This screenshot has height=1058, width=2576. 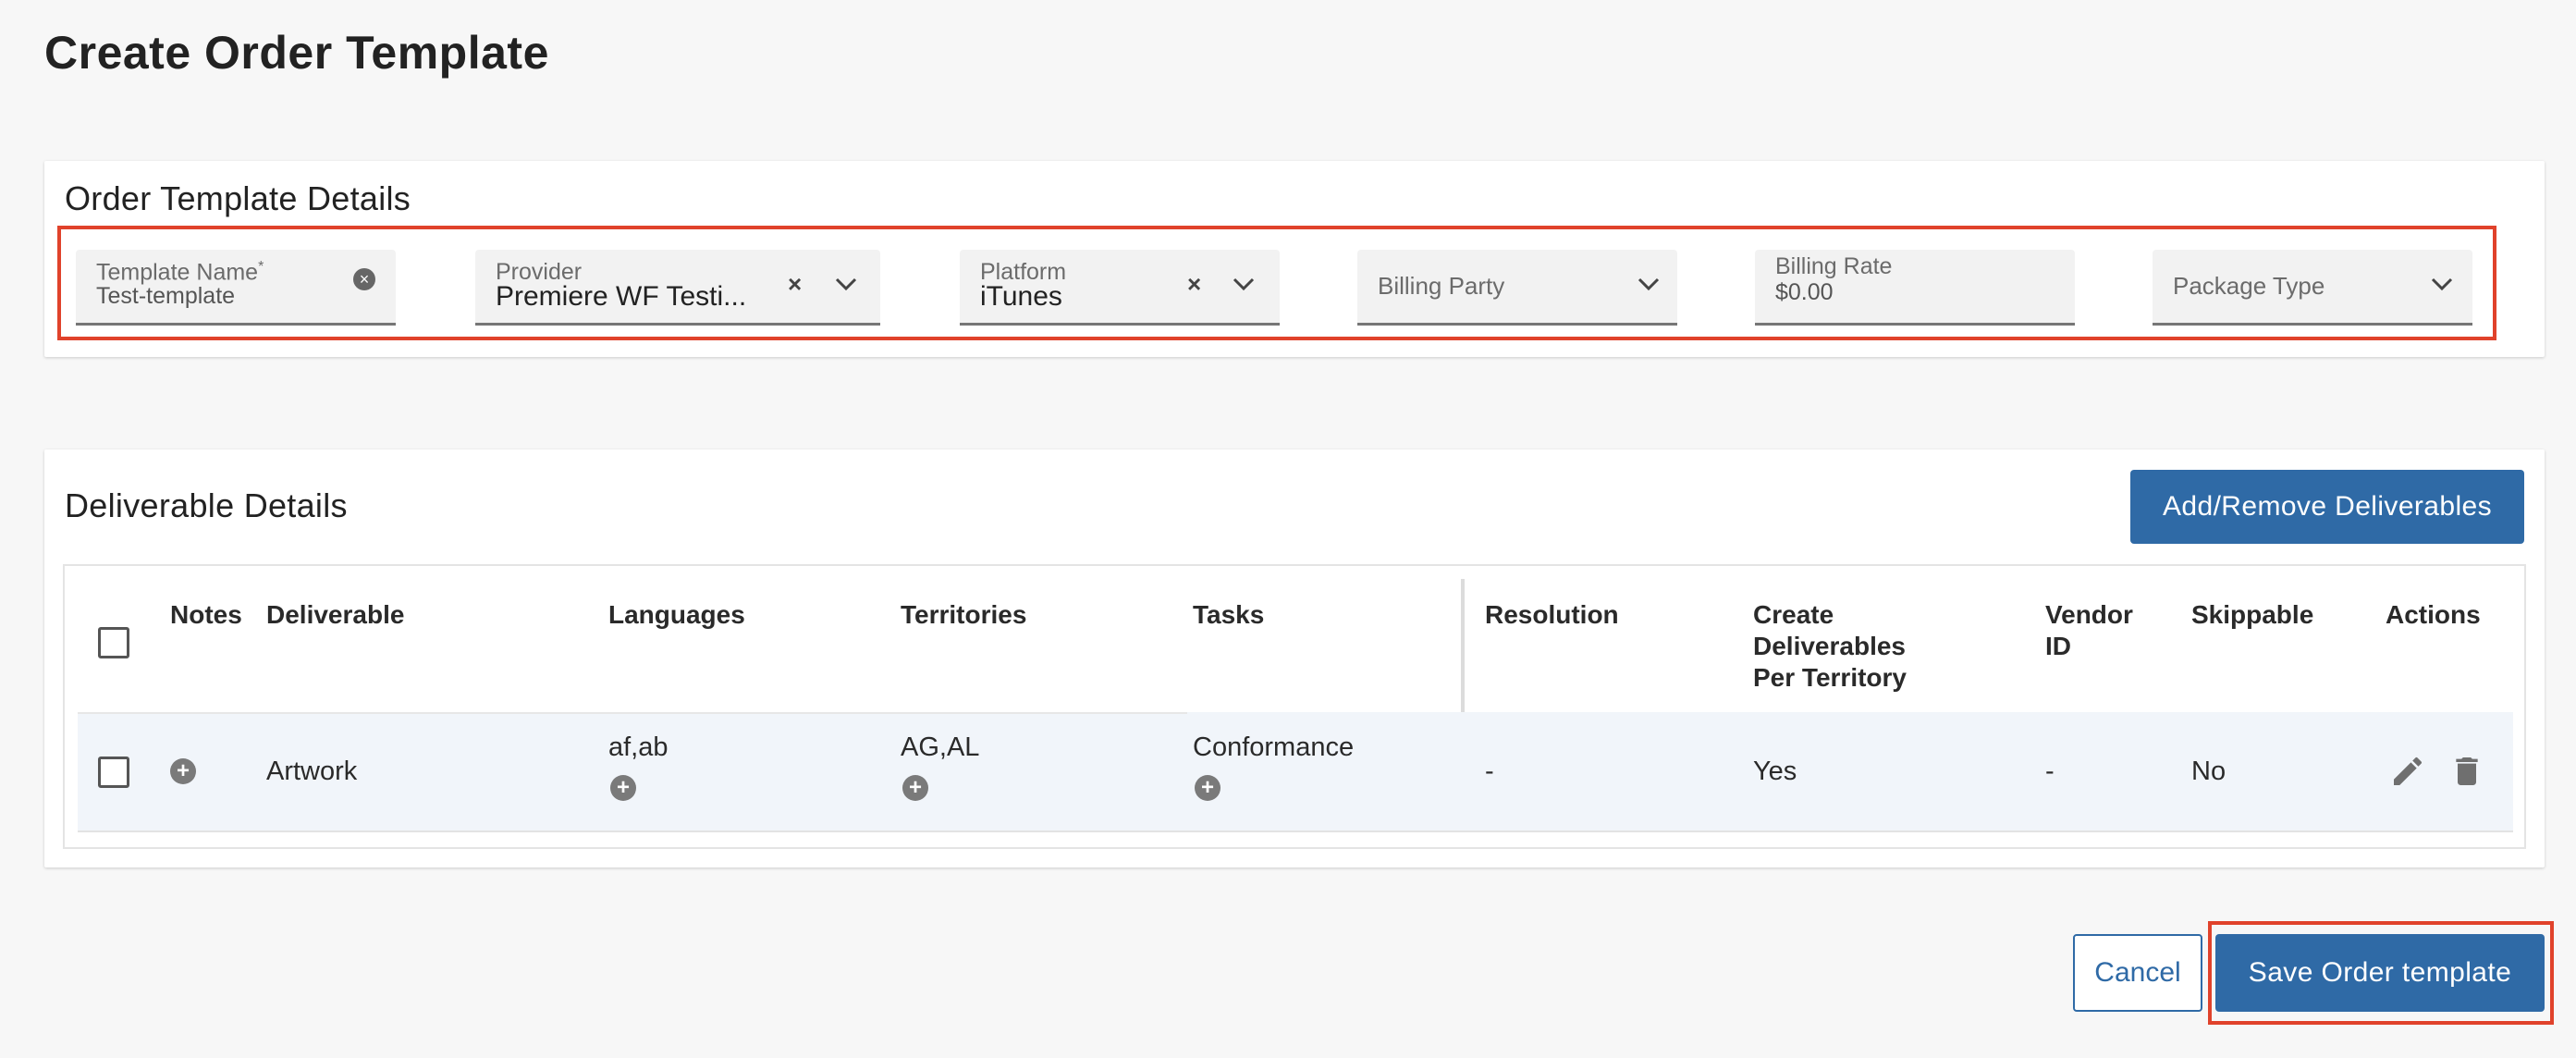 I want to click on add-task-plus-icon: +, so click(x=1208, y=788).